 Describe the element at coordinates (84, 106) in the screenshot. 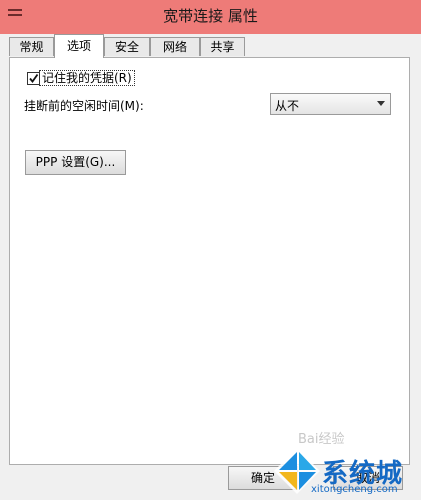

I see `idle-time-label: 挂断前的空闲时间(M):` at that location.